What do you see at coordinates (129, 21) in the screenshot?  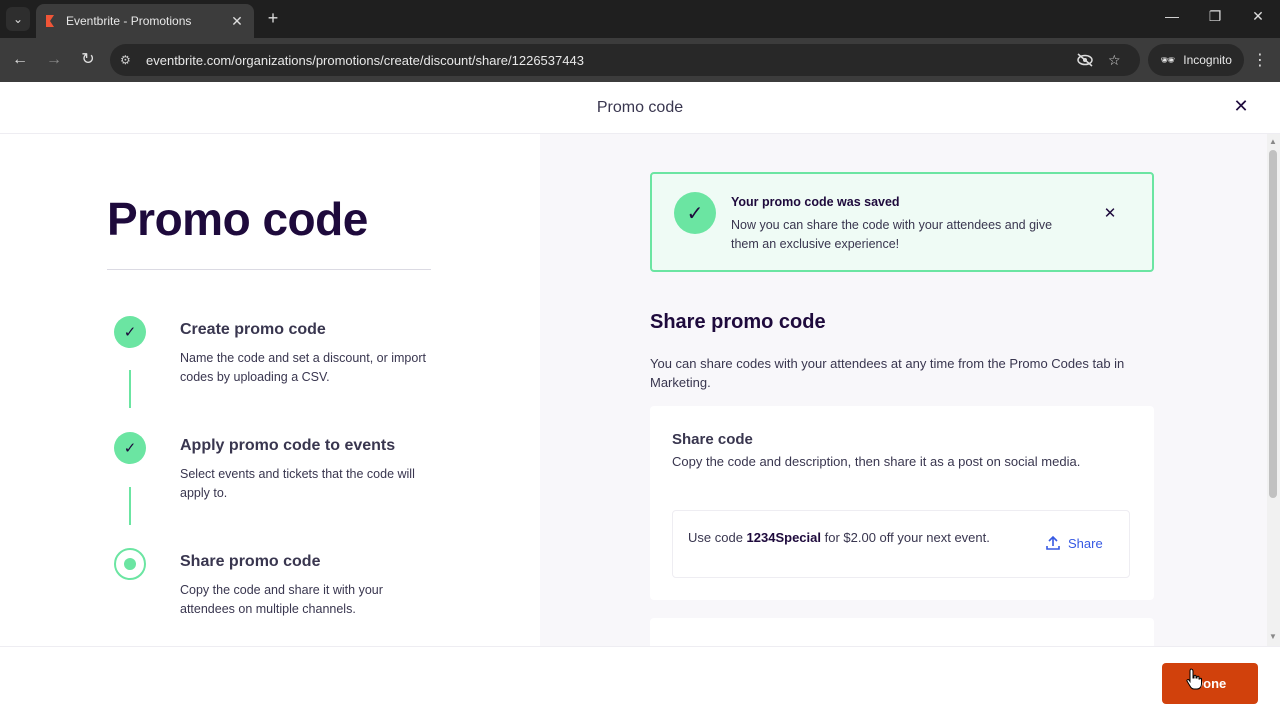 I see `tab-title: Eventbrite - Promotions` at bounding box center [129, 21].